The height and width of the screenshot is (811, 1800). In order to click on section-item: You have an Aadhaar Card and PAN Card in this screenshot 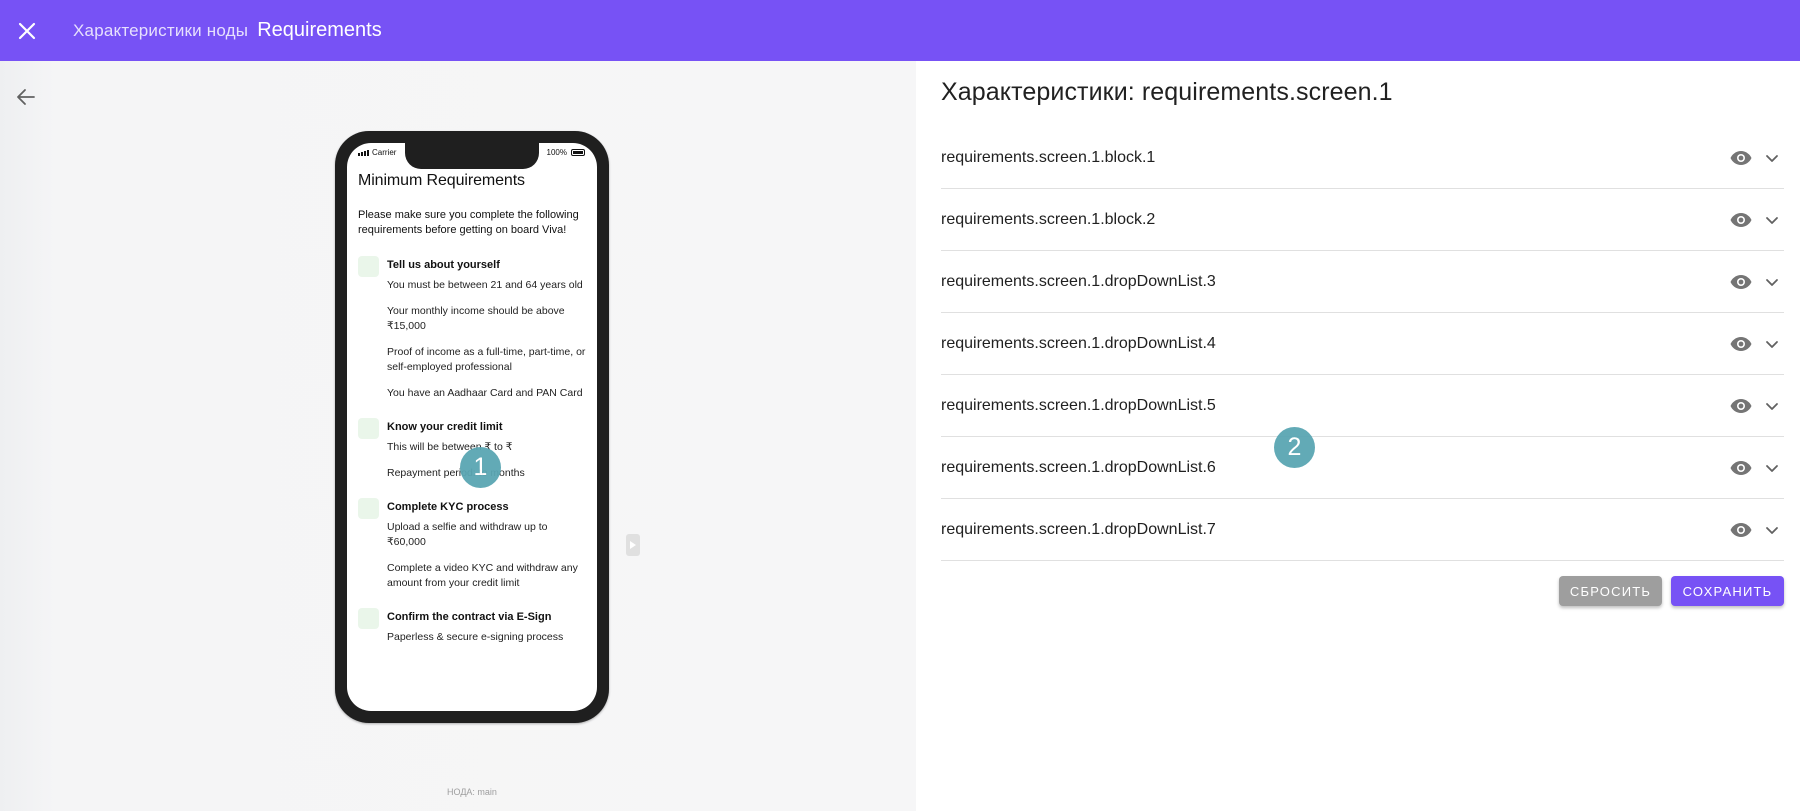, I will do `click(485, 393)`.